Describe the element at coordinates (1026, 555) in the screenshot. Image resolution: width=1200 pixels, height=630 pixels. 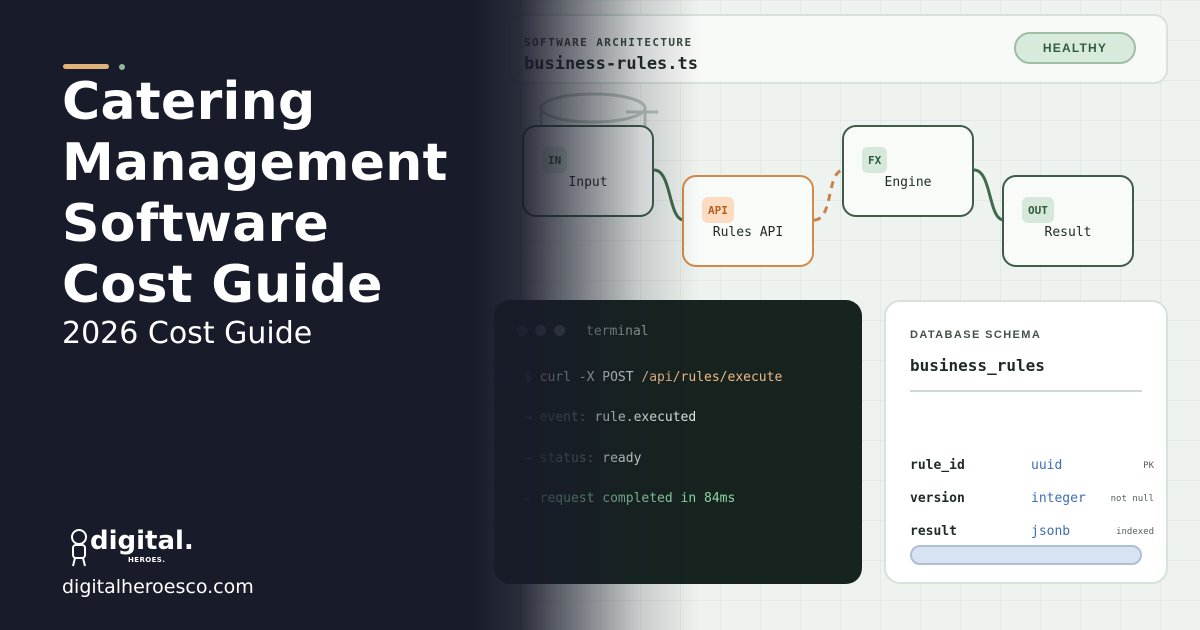
I see `schema-highlight-bar` at that location.